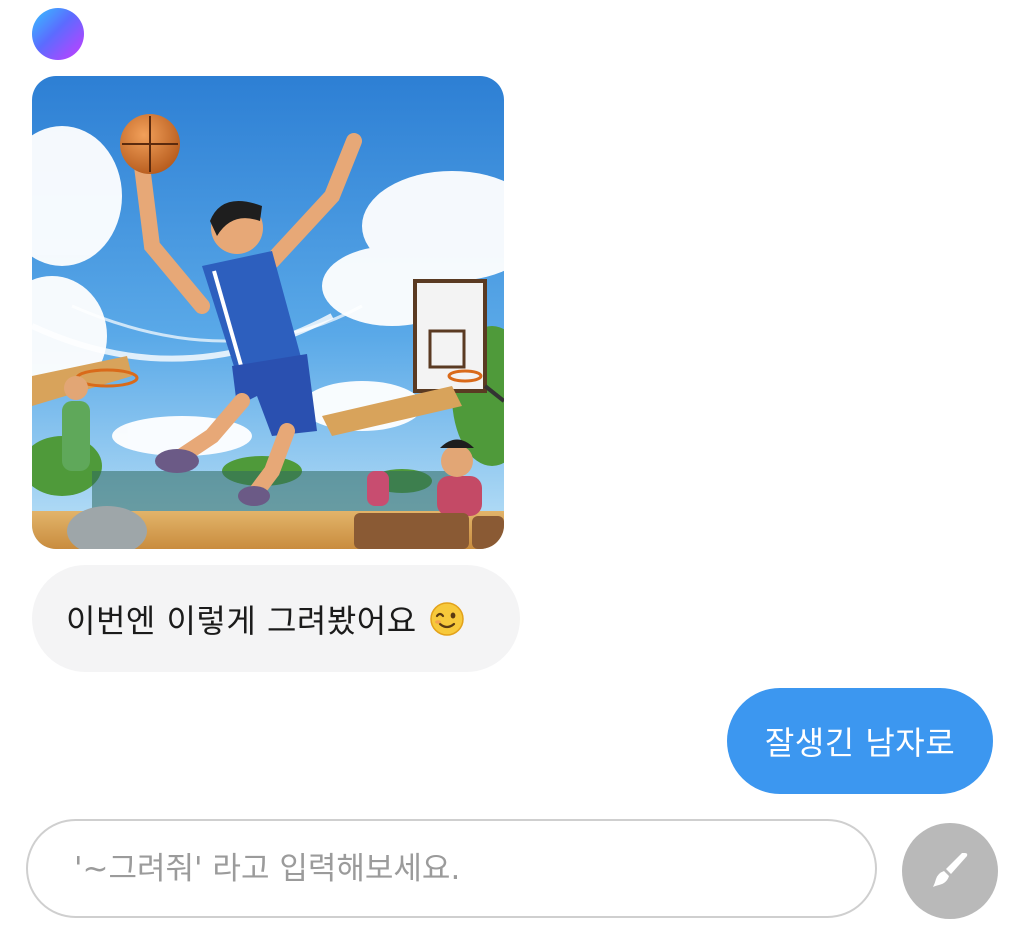  I want to click on bot-message-bubble: 이번엔 이렇게 그려봤어요, so click(276, 618).